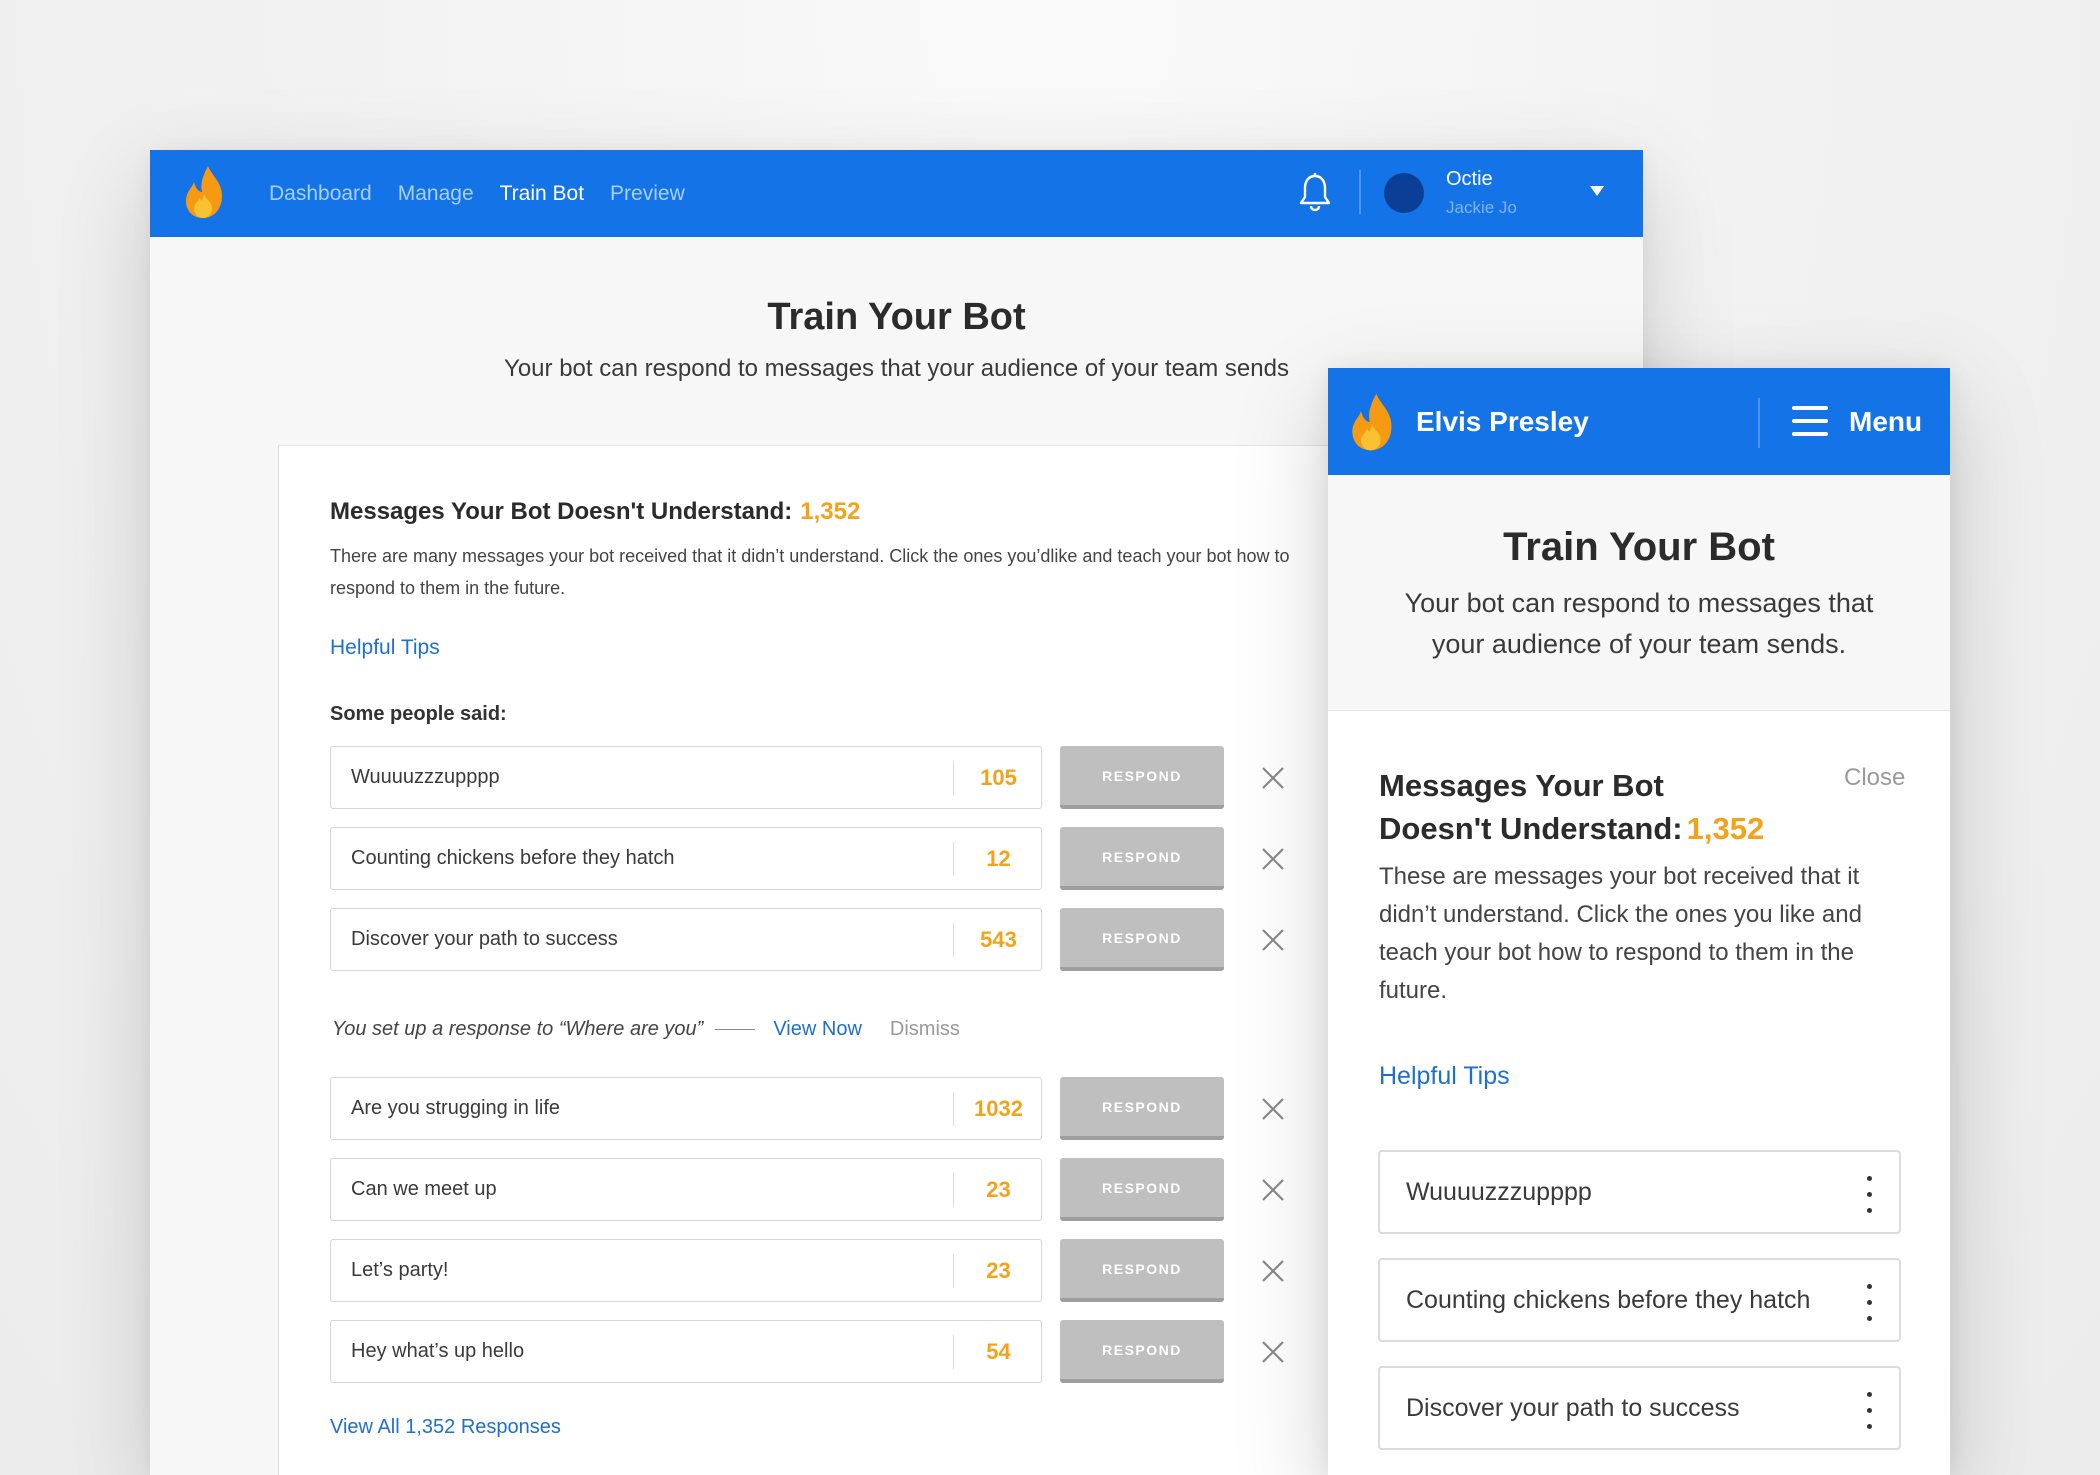  What do you see at coordinates (1597, 191) in the screenshot?
I see `chevron-down-icon` at bounding box center [1597, 191].